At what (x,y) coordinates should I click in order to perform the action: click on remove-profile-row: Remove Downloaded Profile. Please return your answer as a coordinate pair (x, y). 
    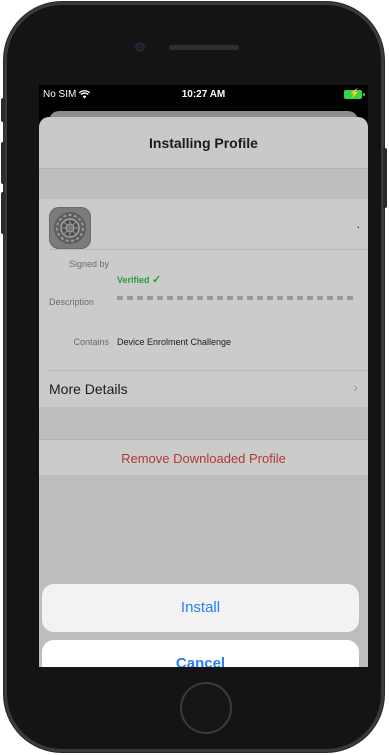
    Looking at the image, I should click on (203, 458).